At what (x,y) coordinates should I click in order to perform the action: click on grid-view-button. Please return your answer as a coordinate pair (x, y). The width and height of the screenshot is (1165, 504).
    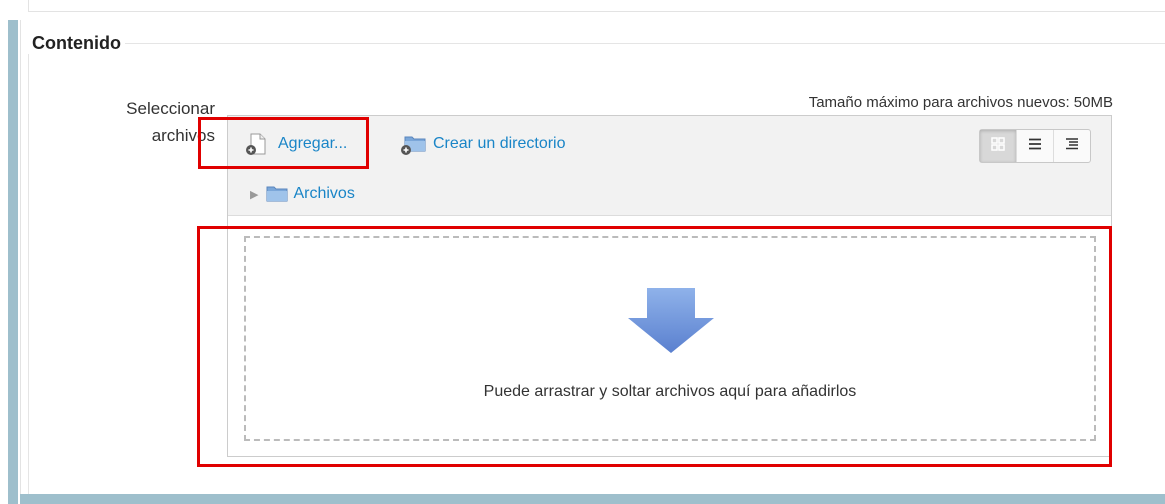
    Looking at the image, I should click on (998, 146).